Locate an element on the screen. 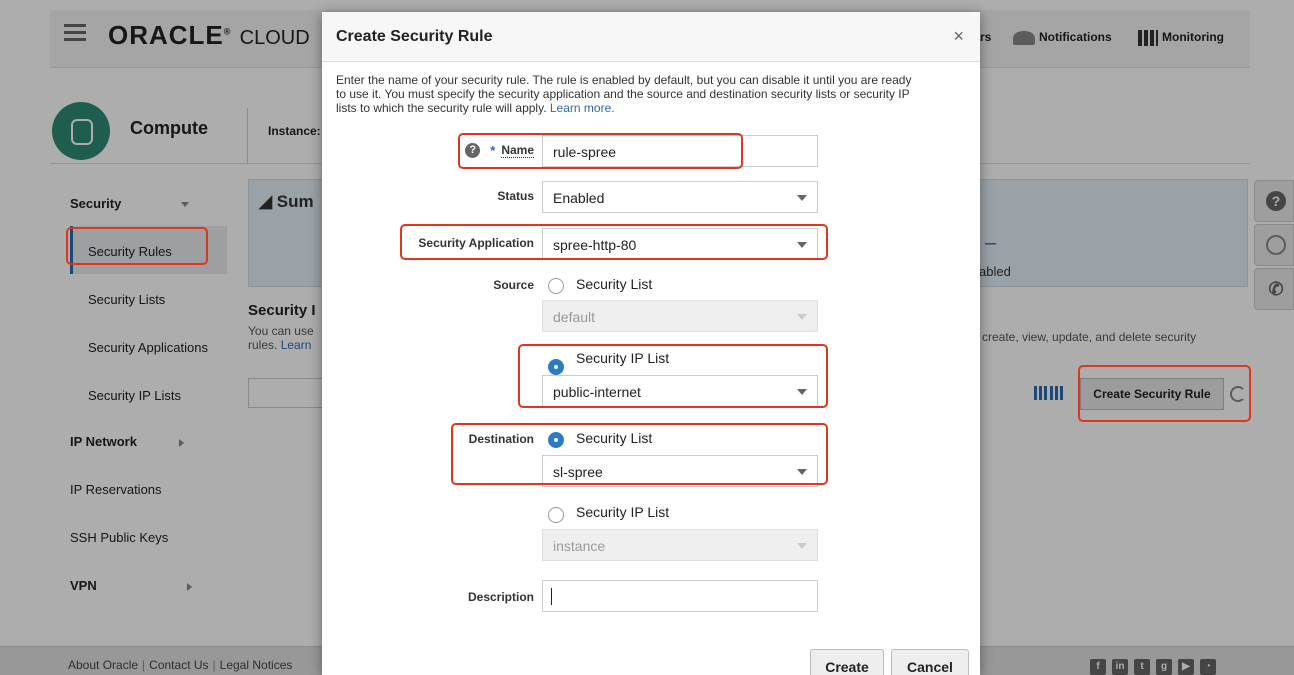 The width and height of the screenshot is (1294, 675). status-select-value: Enabled is located at coordinates (579, 198).